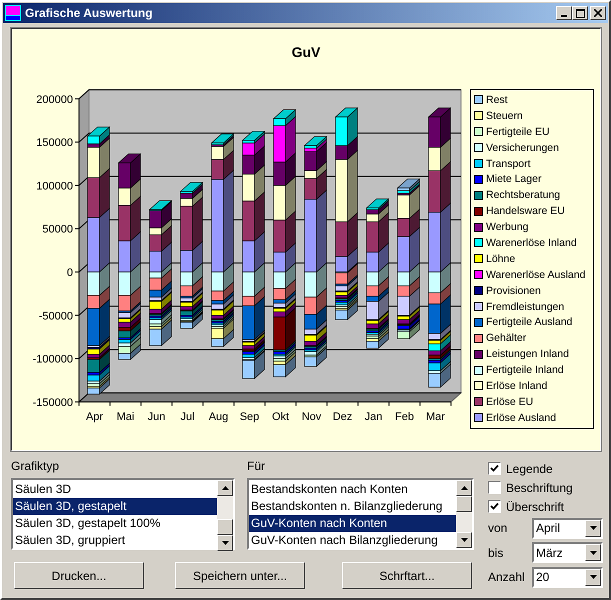  Describe the element at coordinates (508, 164) in the screenshot. I see `legend-label: Transport` at that location.